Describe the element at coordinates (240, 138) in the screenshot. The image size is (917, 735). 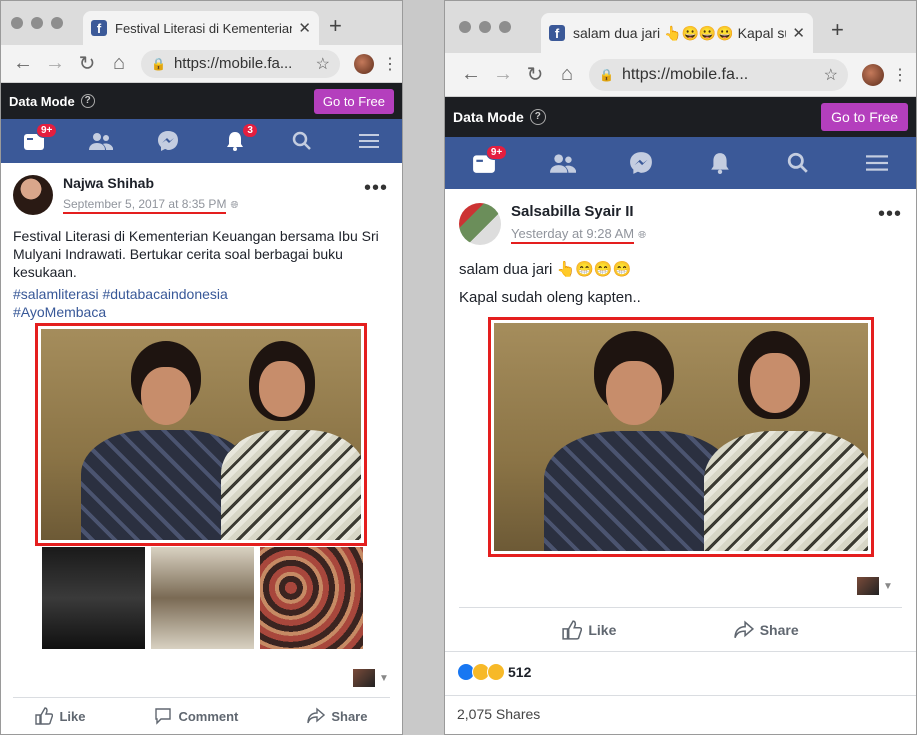
I see `notifications-bell-icon: 3` at that location.